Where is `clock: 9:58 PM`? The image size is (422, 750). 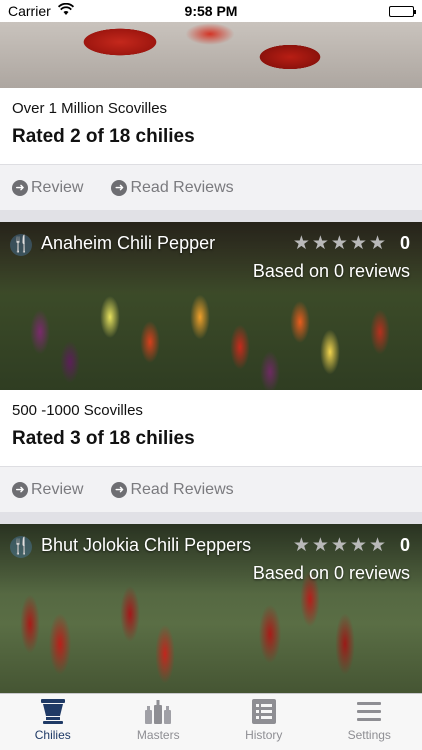 clock: 9:58 PM is located at coordinates (211, 11).